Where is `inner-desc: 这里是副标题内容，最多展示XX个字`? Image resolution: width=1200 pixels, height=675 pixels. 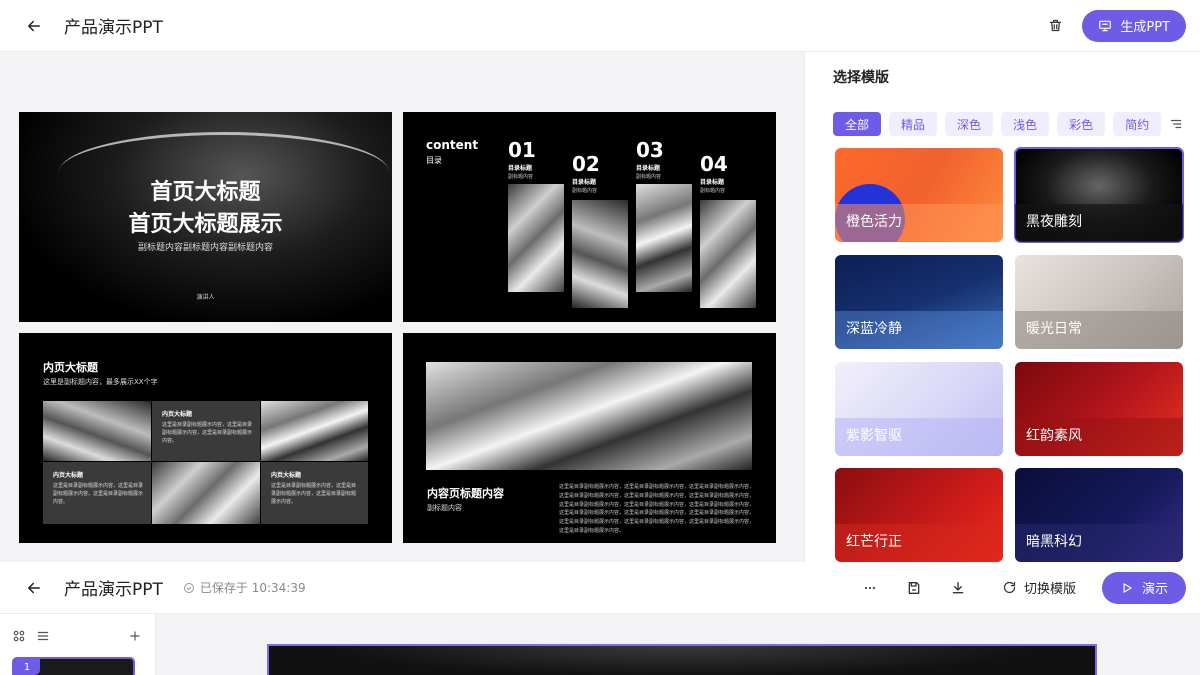
inner-desc: 这里是副标题内容，最多展示XX个字 is located at coordinates (100, 382).